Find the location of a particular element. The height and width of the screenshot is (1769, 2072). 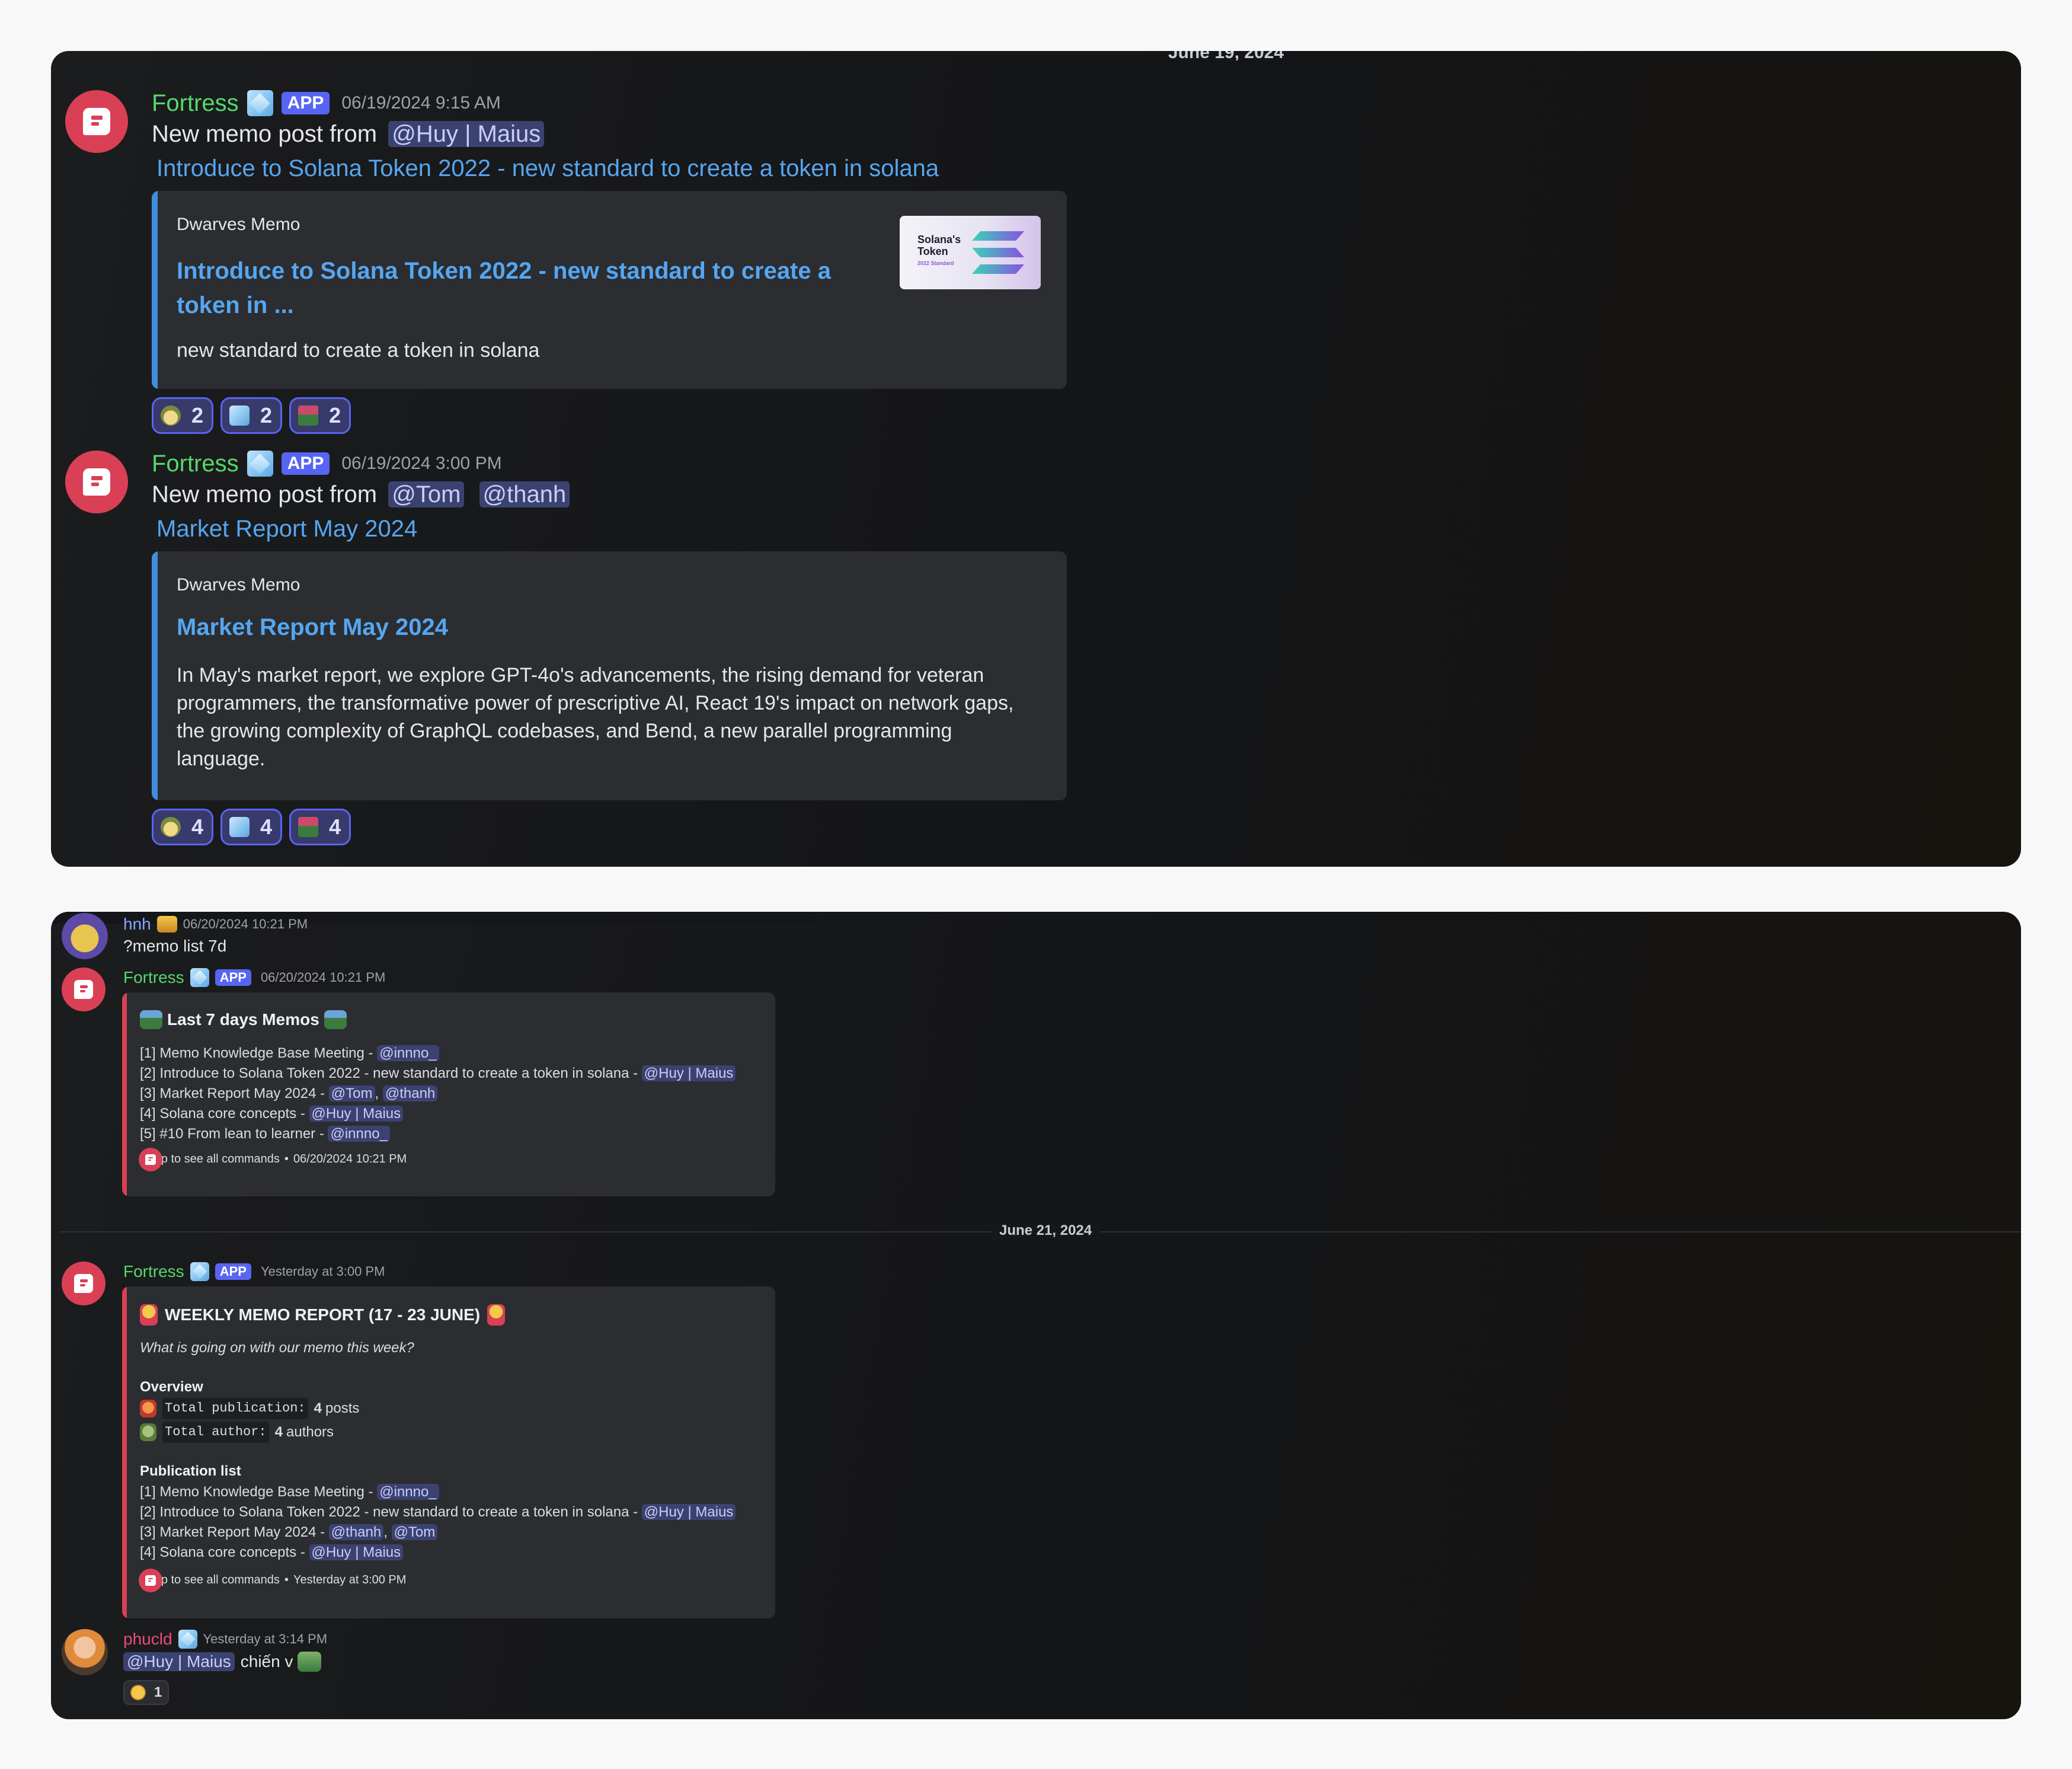

overview-item: Total author: 4 authors is located at coordinates (249, 1432).